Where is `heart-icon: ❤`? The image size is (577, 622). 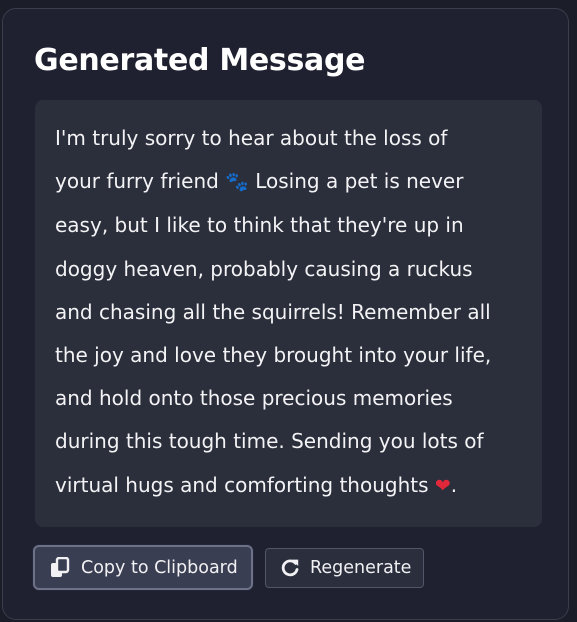 heart-icon: ❤ is located at coordinates (442, 485).